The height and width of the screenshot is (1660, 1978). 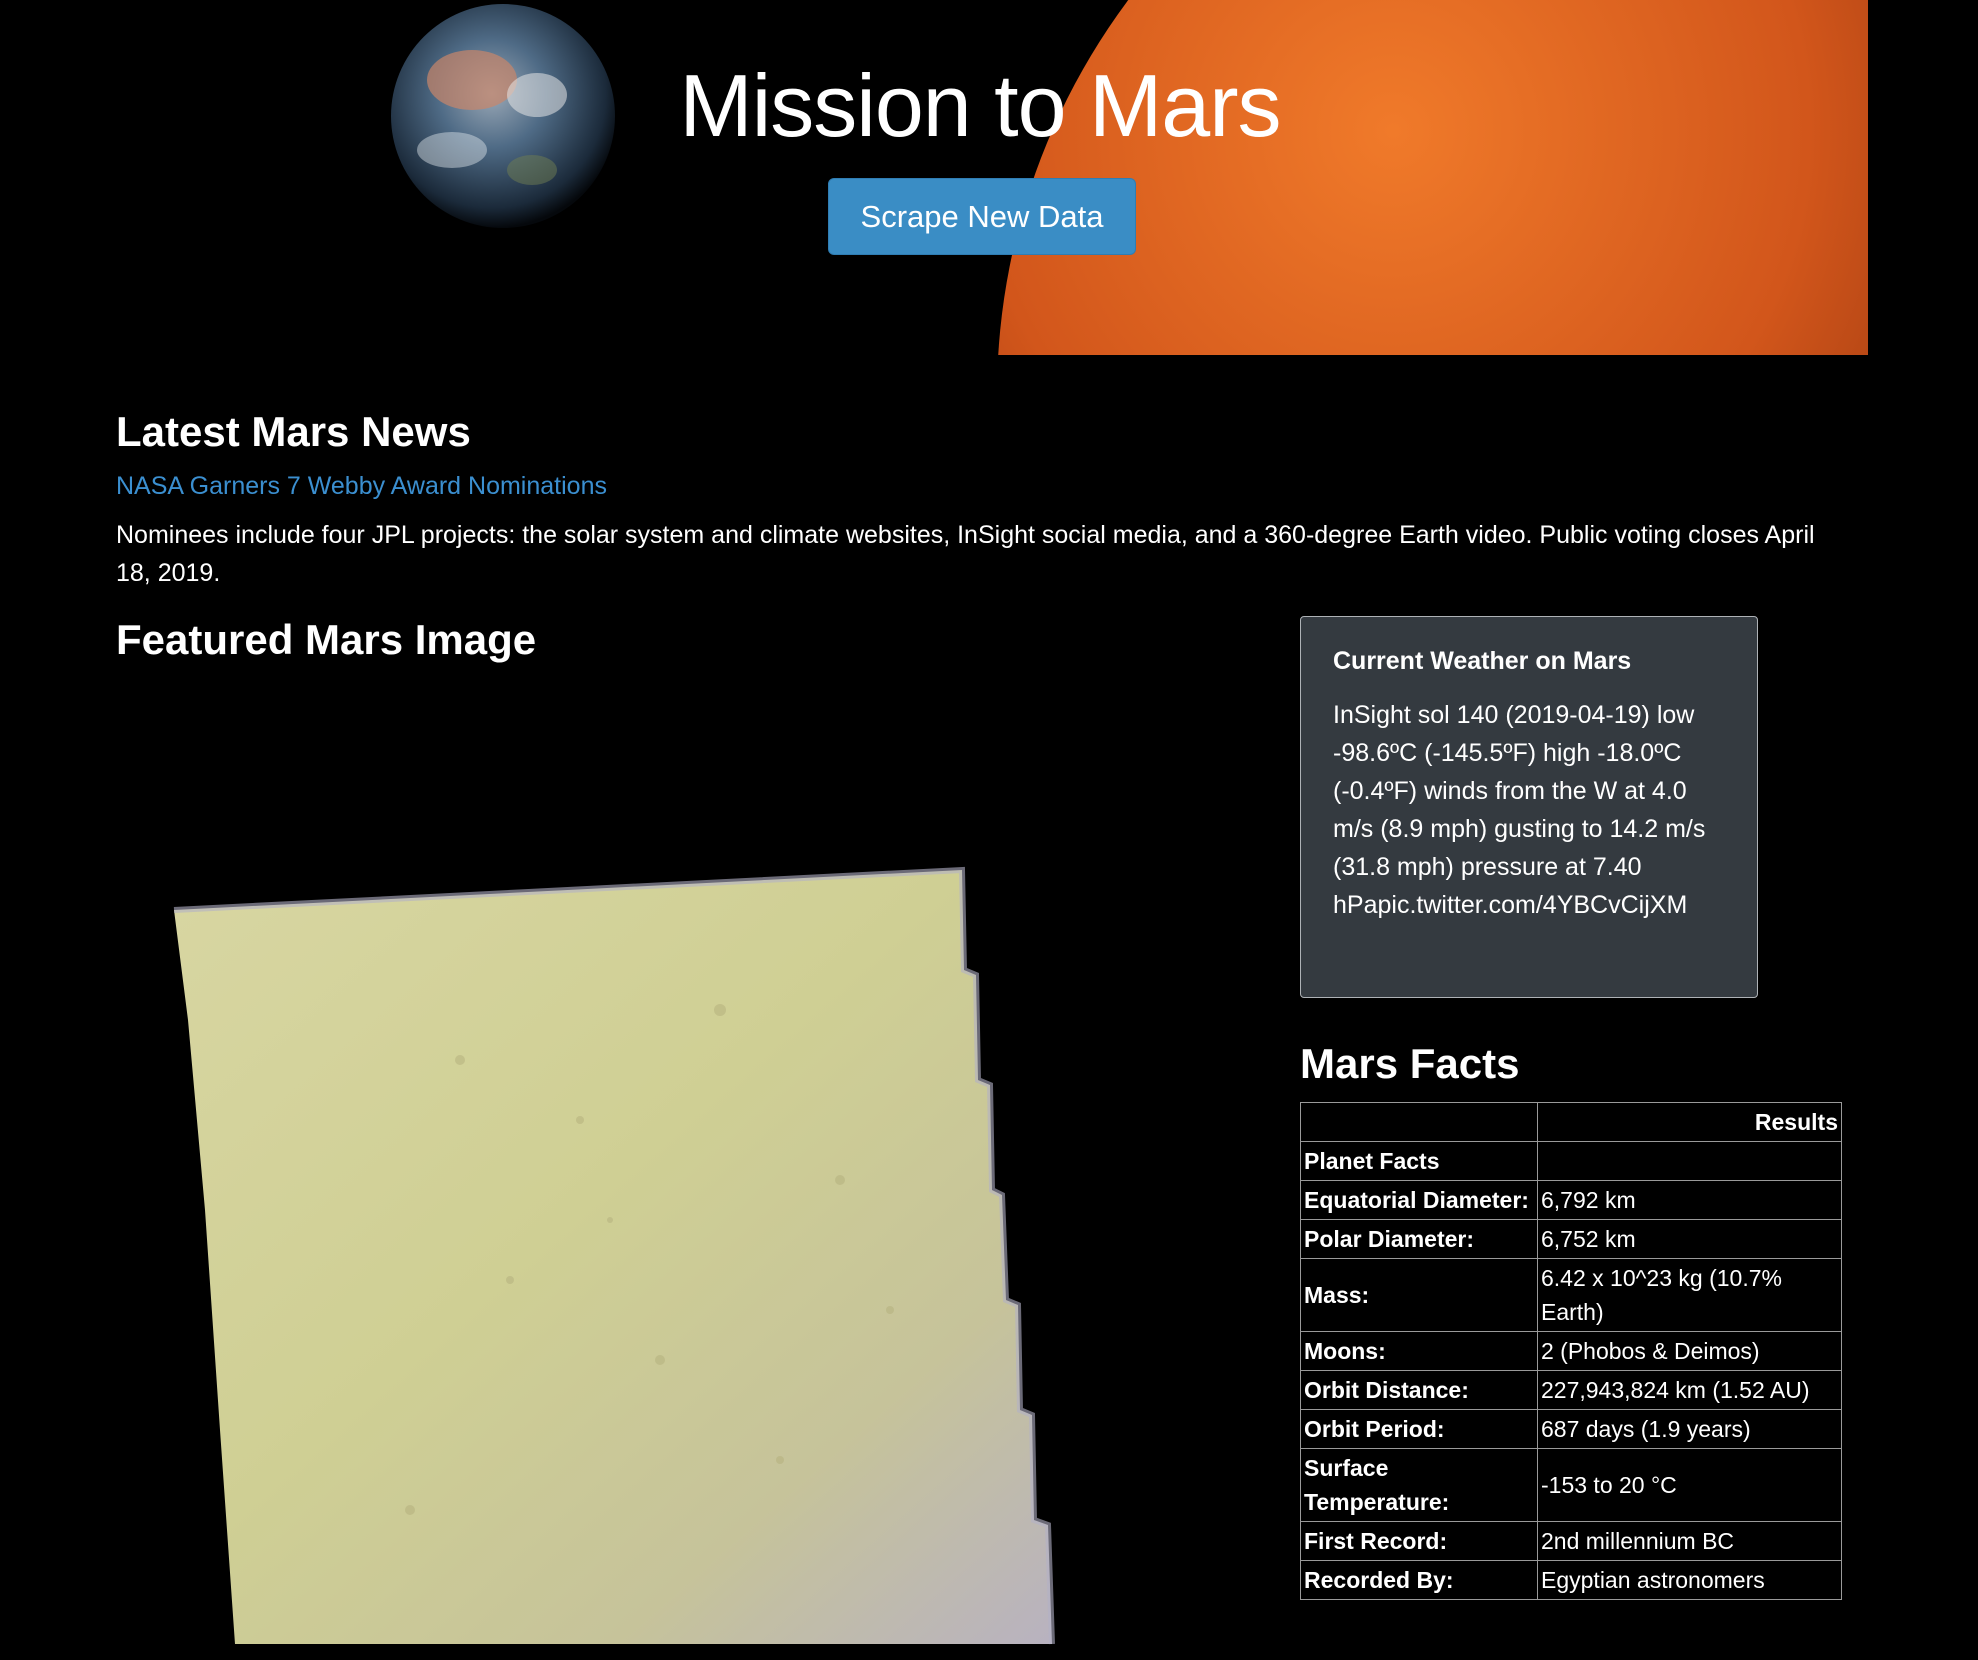 What do you see at coordinates (326, 639) in the screenshot?
I see `featured-image-heading: Featured Mars Image` at bounding box center [326, 639].